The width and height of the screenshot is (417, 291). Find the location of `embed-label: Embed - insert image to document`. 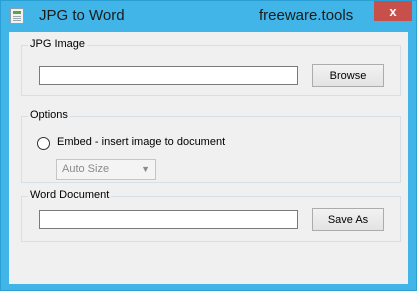

embed-label: Embed - insert image to document is located at coordinates (141, 142).